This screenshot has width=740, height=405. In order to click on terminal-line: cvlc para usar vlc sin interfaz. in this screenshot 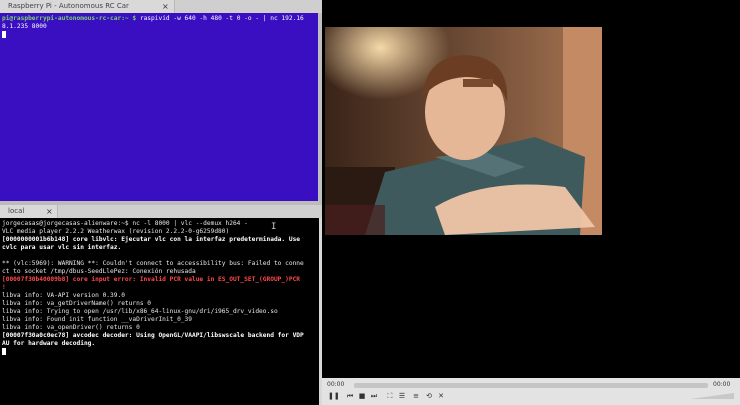, I will do `click(62, 247)`.